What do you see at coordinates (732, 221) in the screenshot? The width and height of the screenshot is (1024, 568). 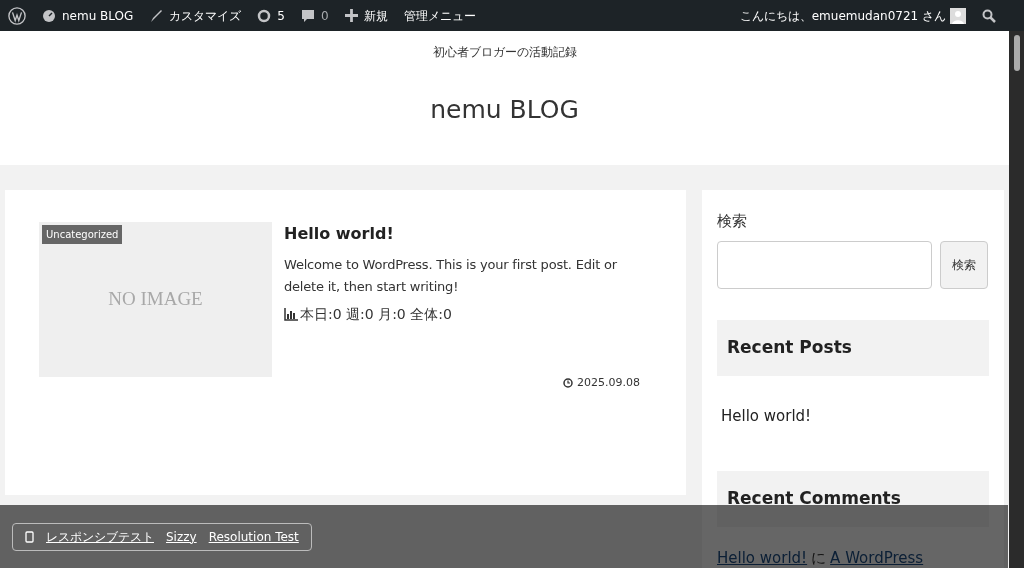 I see `search-heading: 検索` at bounding box center [732, 221].